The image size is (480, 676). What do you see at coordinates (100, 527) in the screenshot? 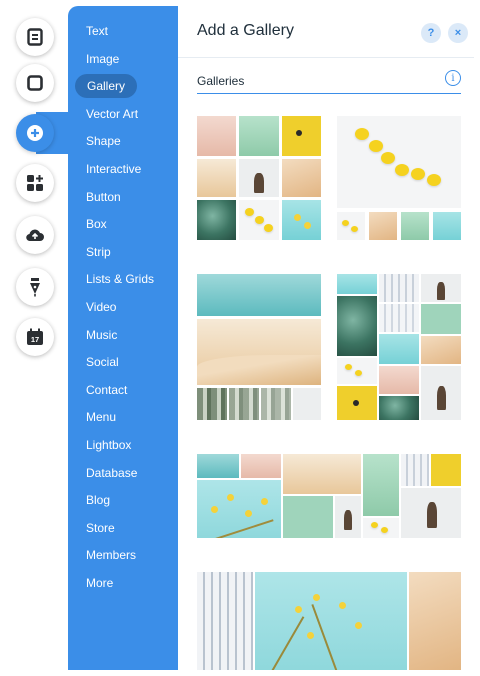
I see `category-label: Store` at bounding box center [100, 527].